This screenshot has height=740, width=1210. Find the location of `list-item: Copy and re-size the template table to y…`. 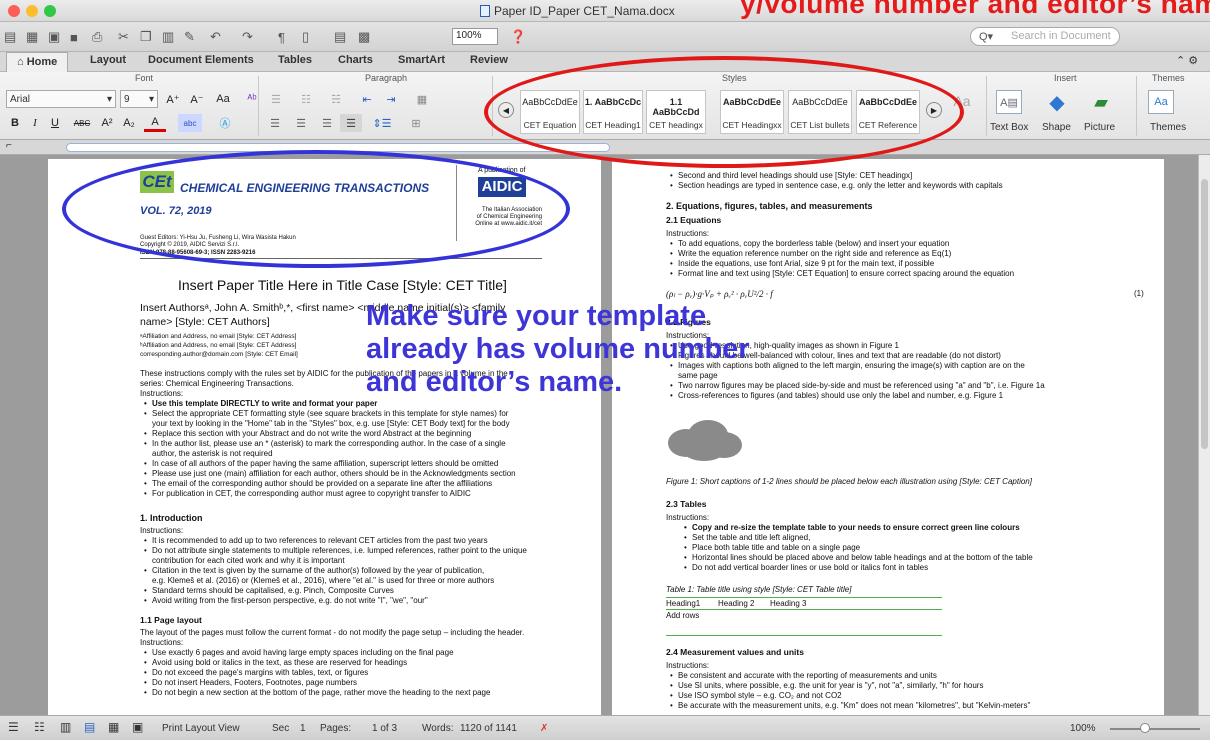

list-item: Copy and re-size the template table to y… is located at coordinates (852, 527).